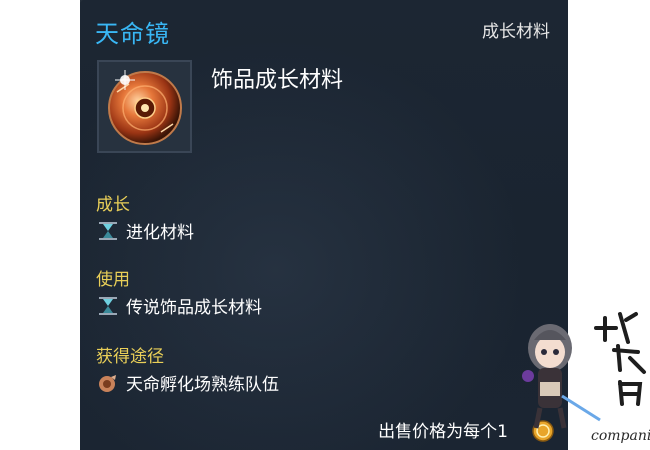 Image resolution: width=650 pixels, height=450 pixels. What do you see at coordinates (202, 385) in the screenshot?
I see `acquisition-entry-text: 天命孵化场熟练队伍` at bounding box center [202, 385].